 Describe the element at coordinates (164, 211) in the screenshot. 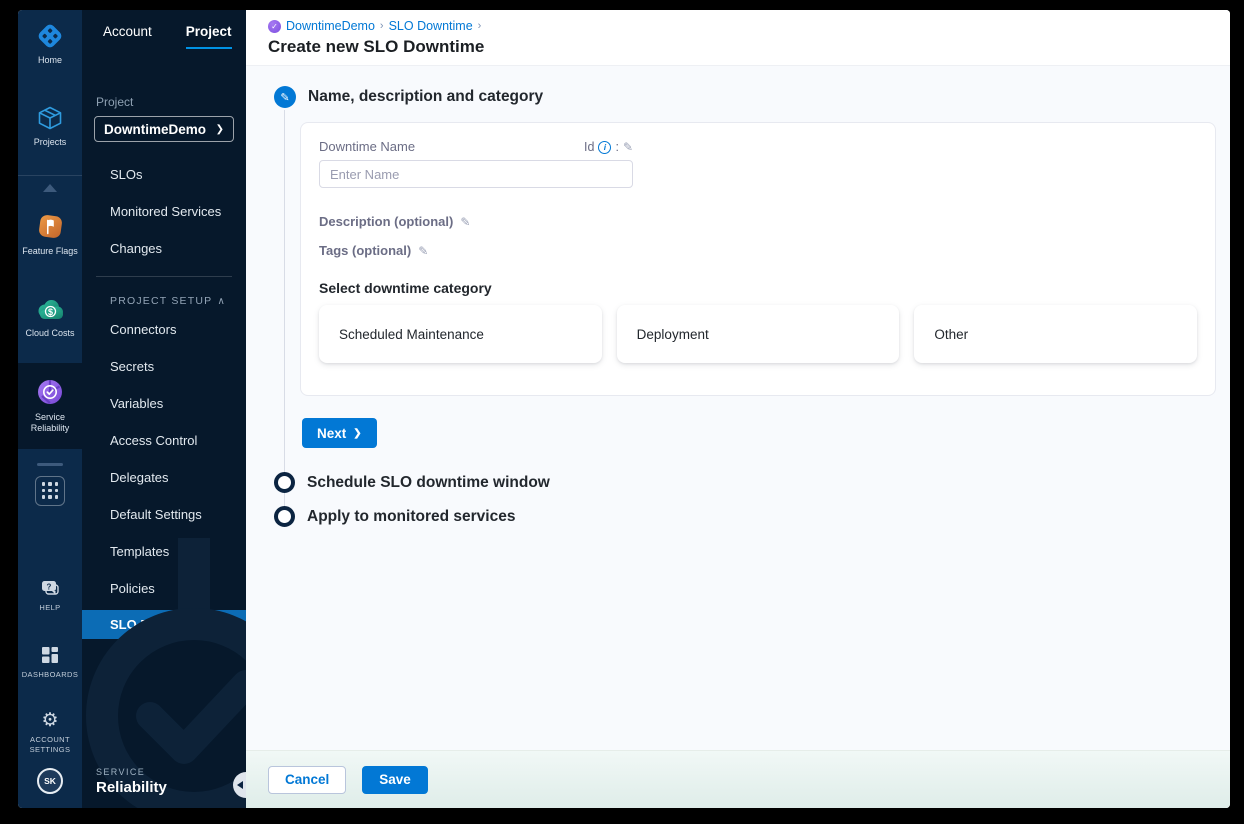

I see `sidebar-item-monitored-services: Monitored Services` at that location.